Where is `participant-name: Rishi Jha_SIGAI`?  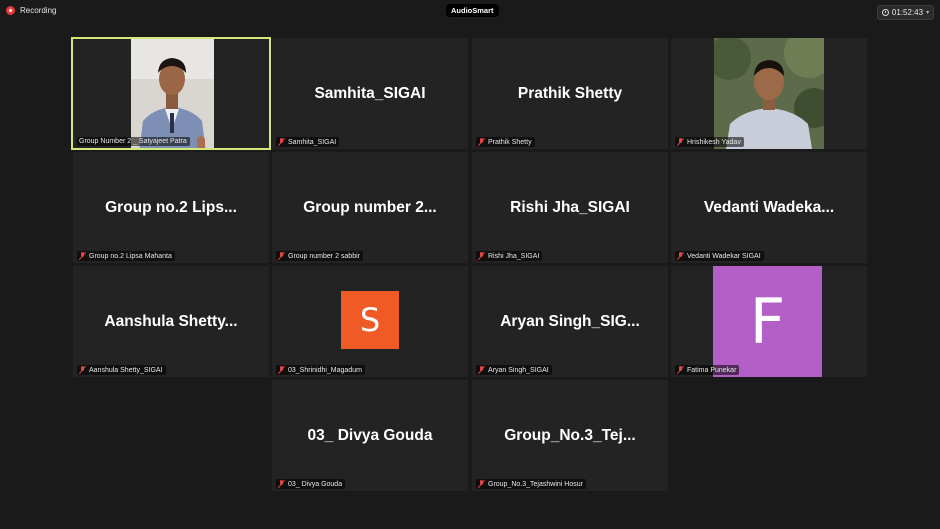
participant-name: Rishi Jha_SIGAI is located at coordinates (570, 207).